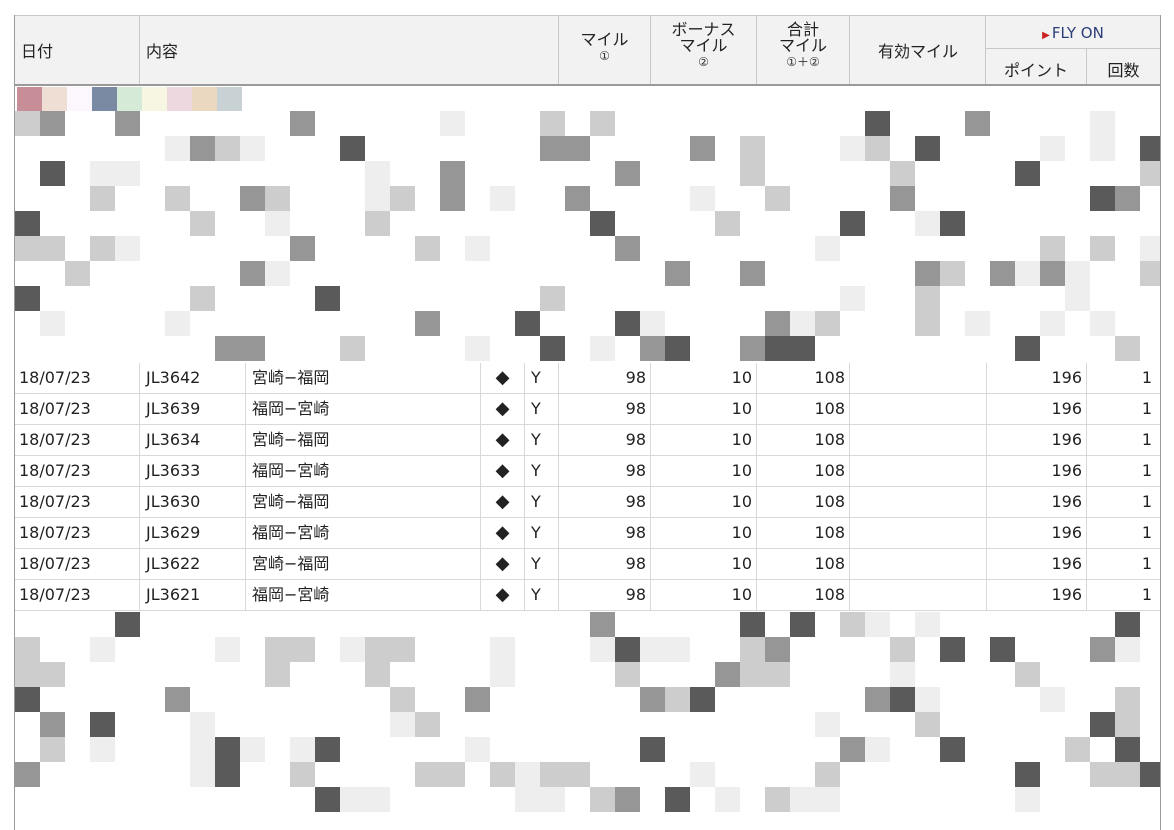  I want to click on table-row: 18/07/23 JL3629 福岡−宮崎 ◆ Y 98 10 108 196 1, so click(587, 533).